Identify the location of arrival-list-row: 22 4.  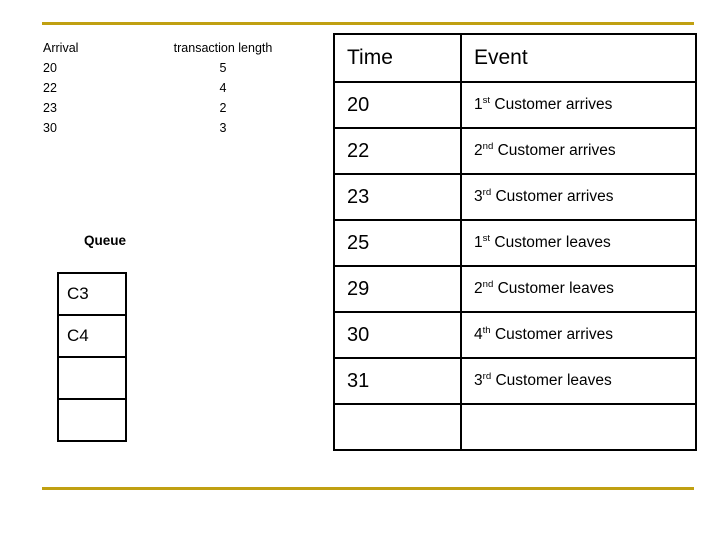
(177, 88).